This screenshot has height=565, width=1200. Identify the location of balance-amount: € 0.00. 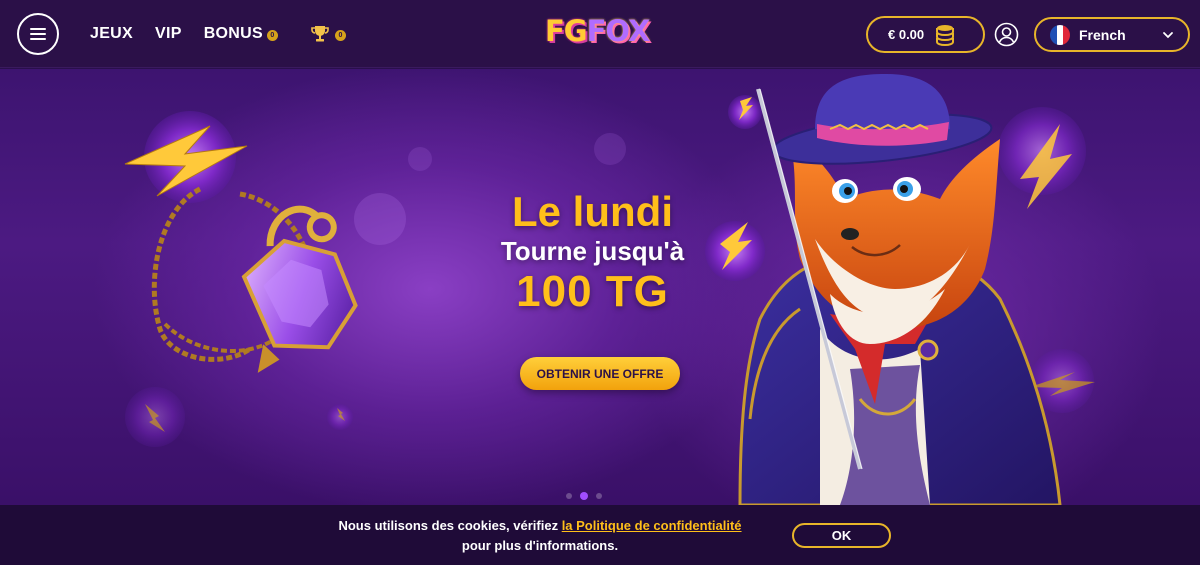
(906, 34).